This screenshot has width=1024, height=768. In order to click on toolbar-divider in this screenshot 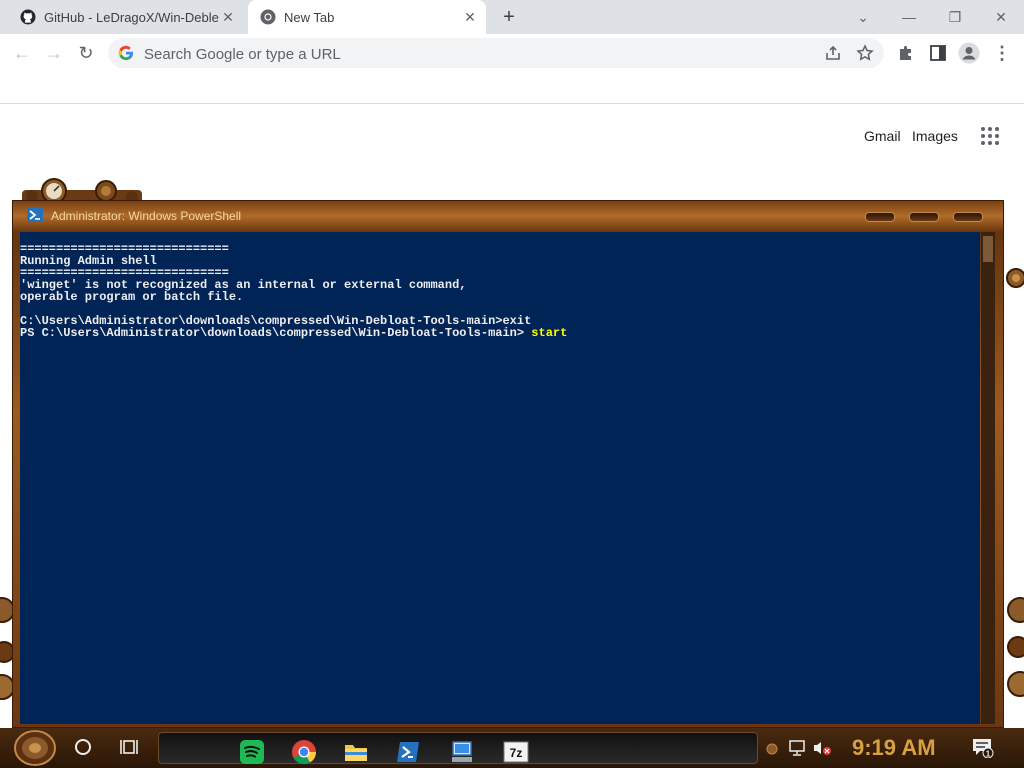, I will do `click(512, 103)`.